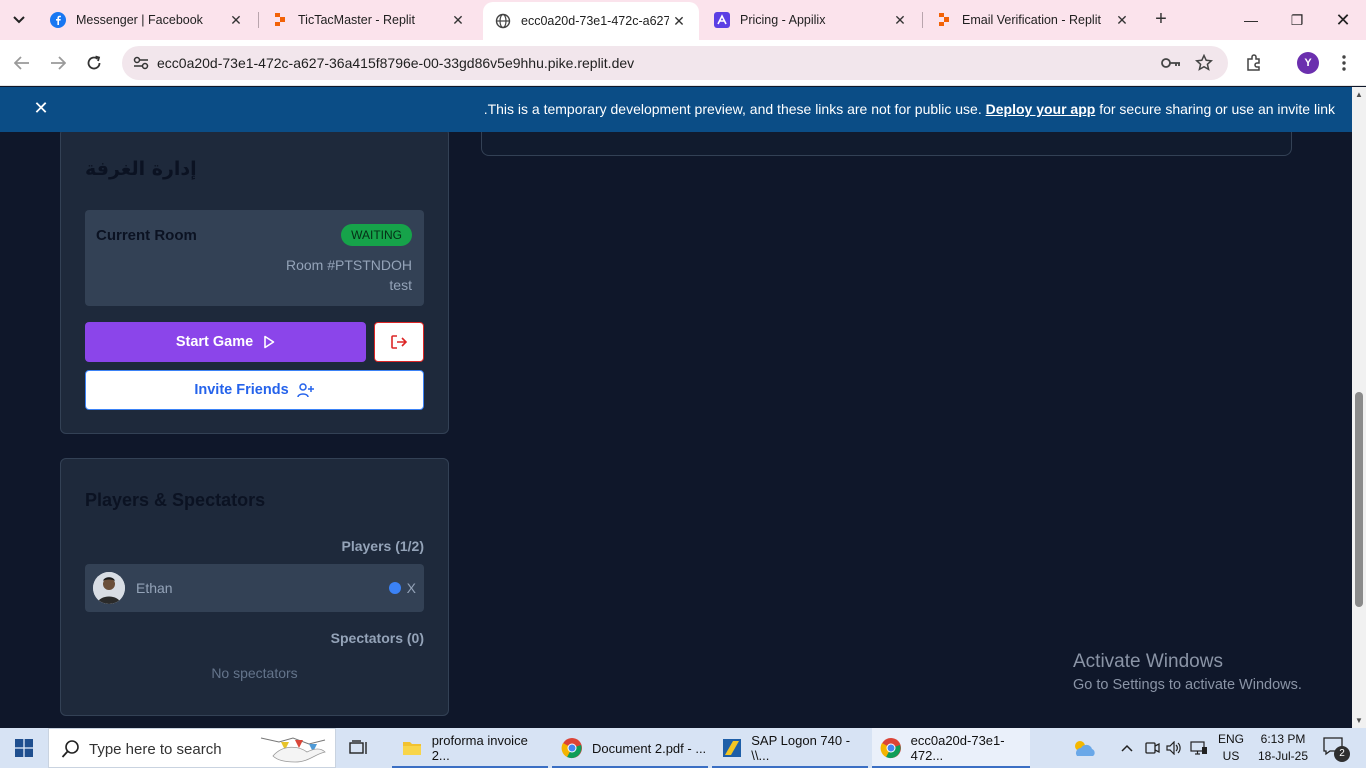 This screenshot has height=768, width=1366. I want to click on leave-room-button, so click(399, 342).